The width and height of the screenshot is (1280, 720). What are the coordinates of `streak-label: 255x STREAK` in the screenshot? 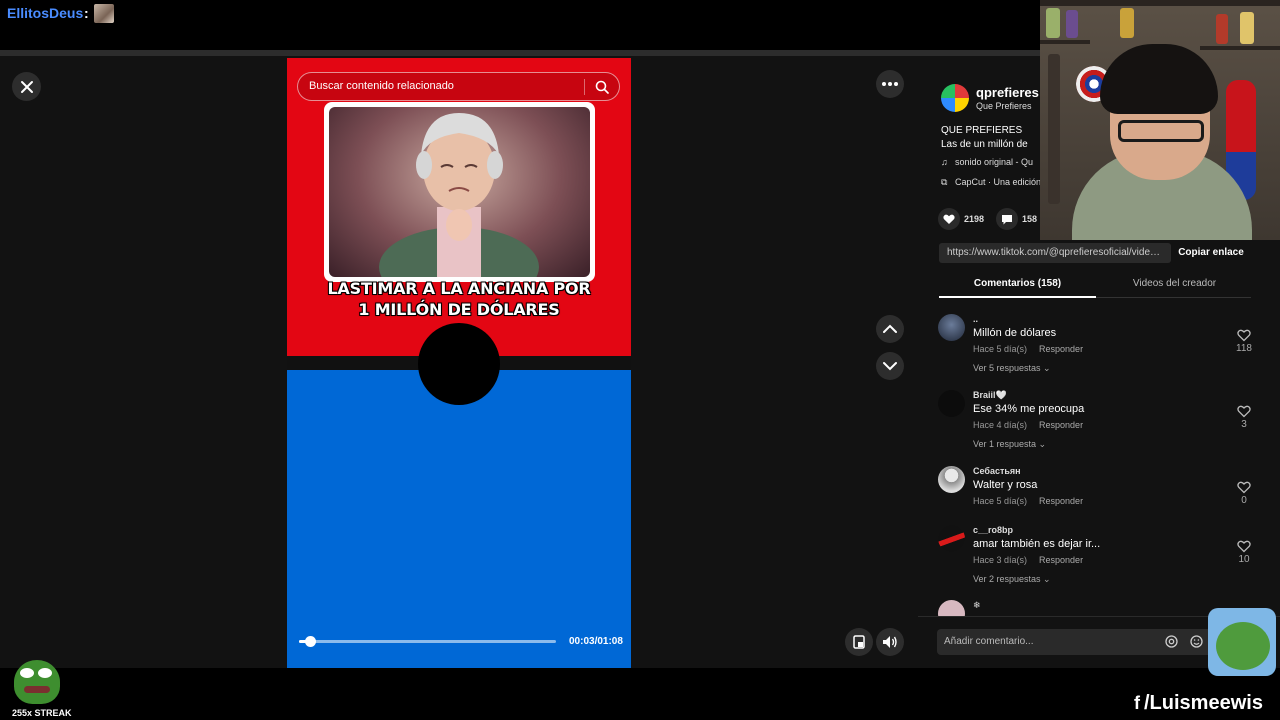 It's located at (42, 713).